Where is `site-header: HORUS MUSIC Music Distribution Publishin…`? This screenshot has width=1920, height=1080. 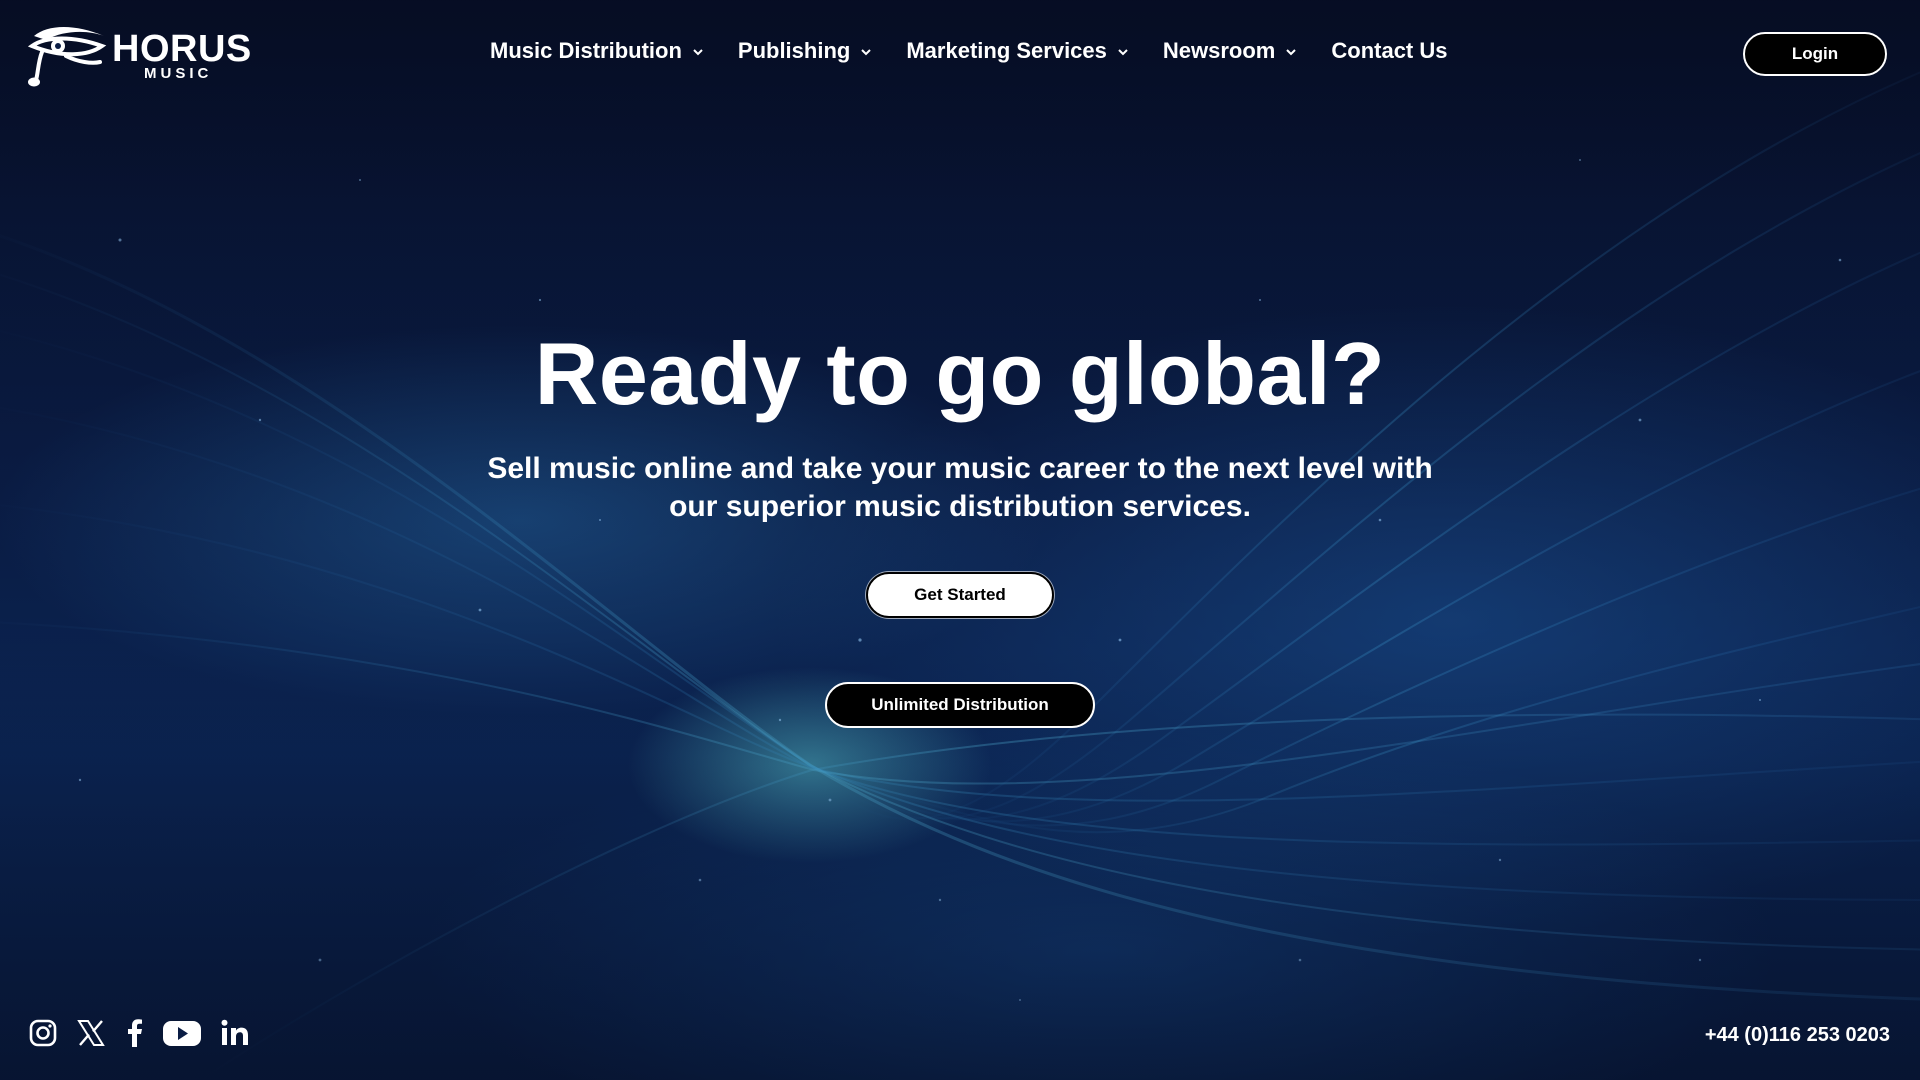 site-header: HORUS MUSIC Music Distribution Publishin… is located at coordinates (960, 55).